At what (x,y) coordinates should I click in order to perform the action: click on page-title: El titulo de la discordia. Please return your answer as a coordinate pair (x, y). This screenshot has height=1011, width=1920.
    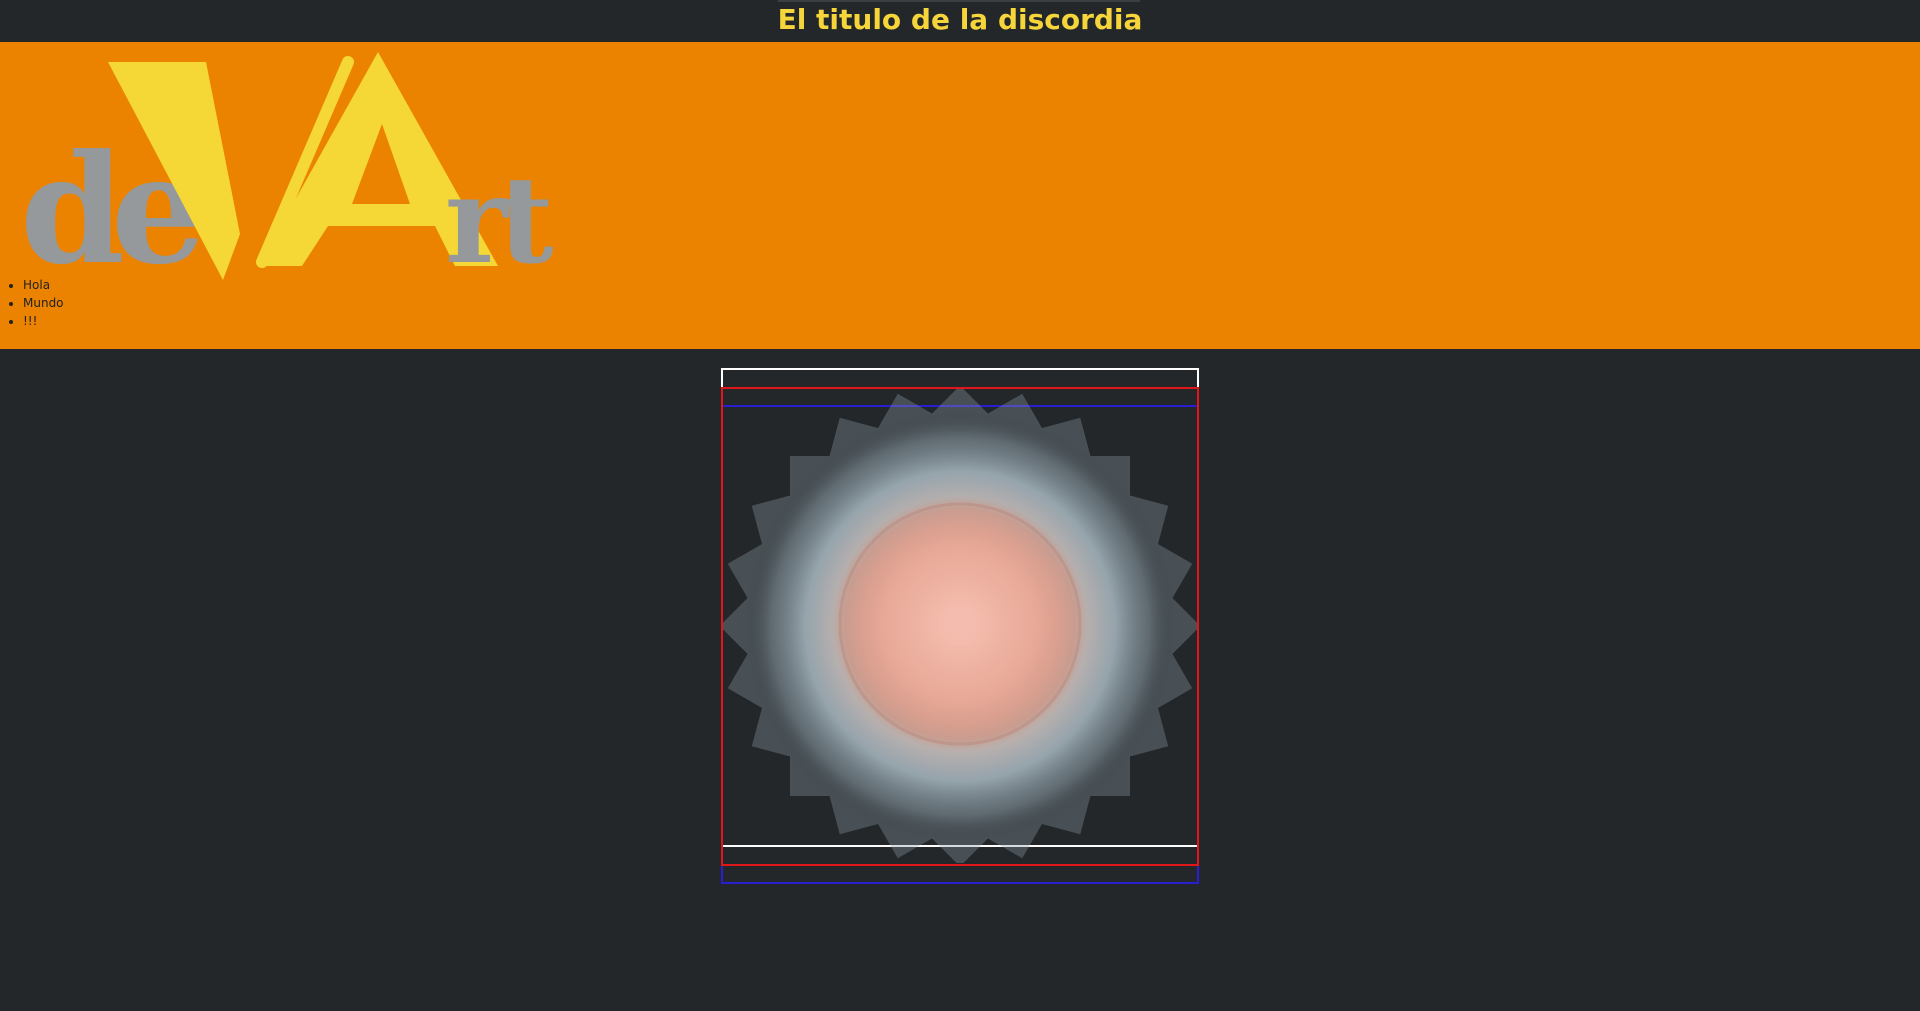
    Looking at the image, I should click on (960, 19).